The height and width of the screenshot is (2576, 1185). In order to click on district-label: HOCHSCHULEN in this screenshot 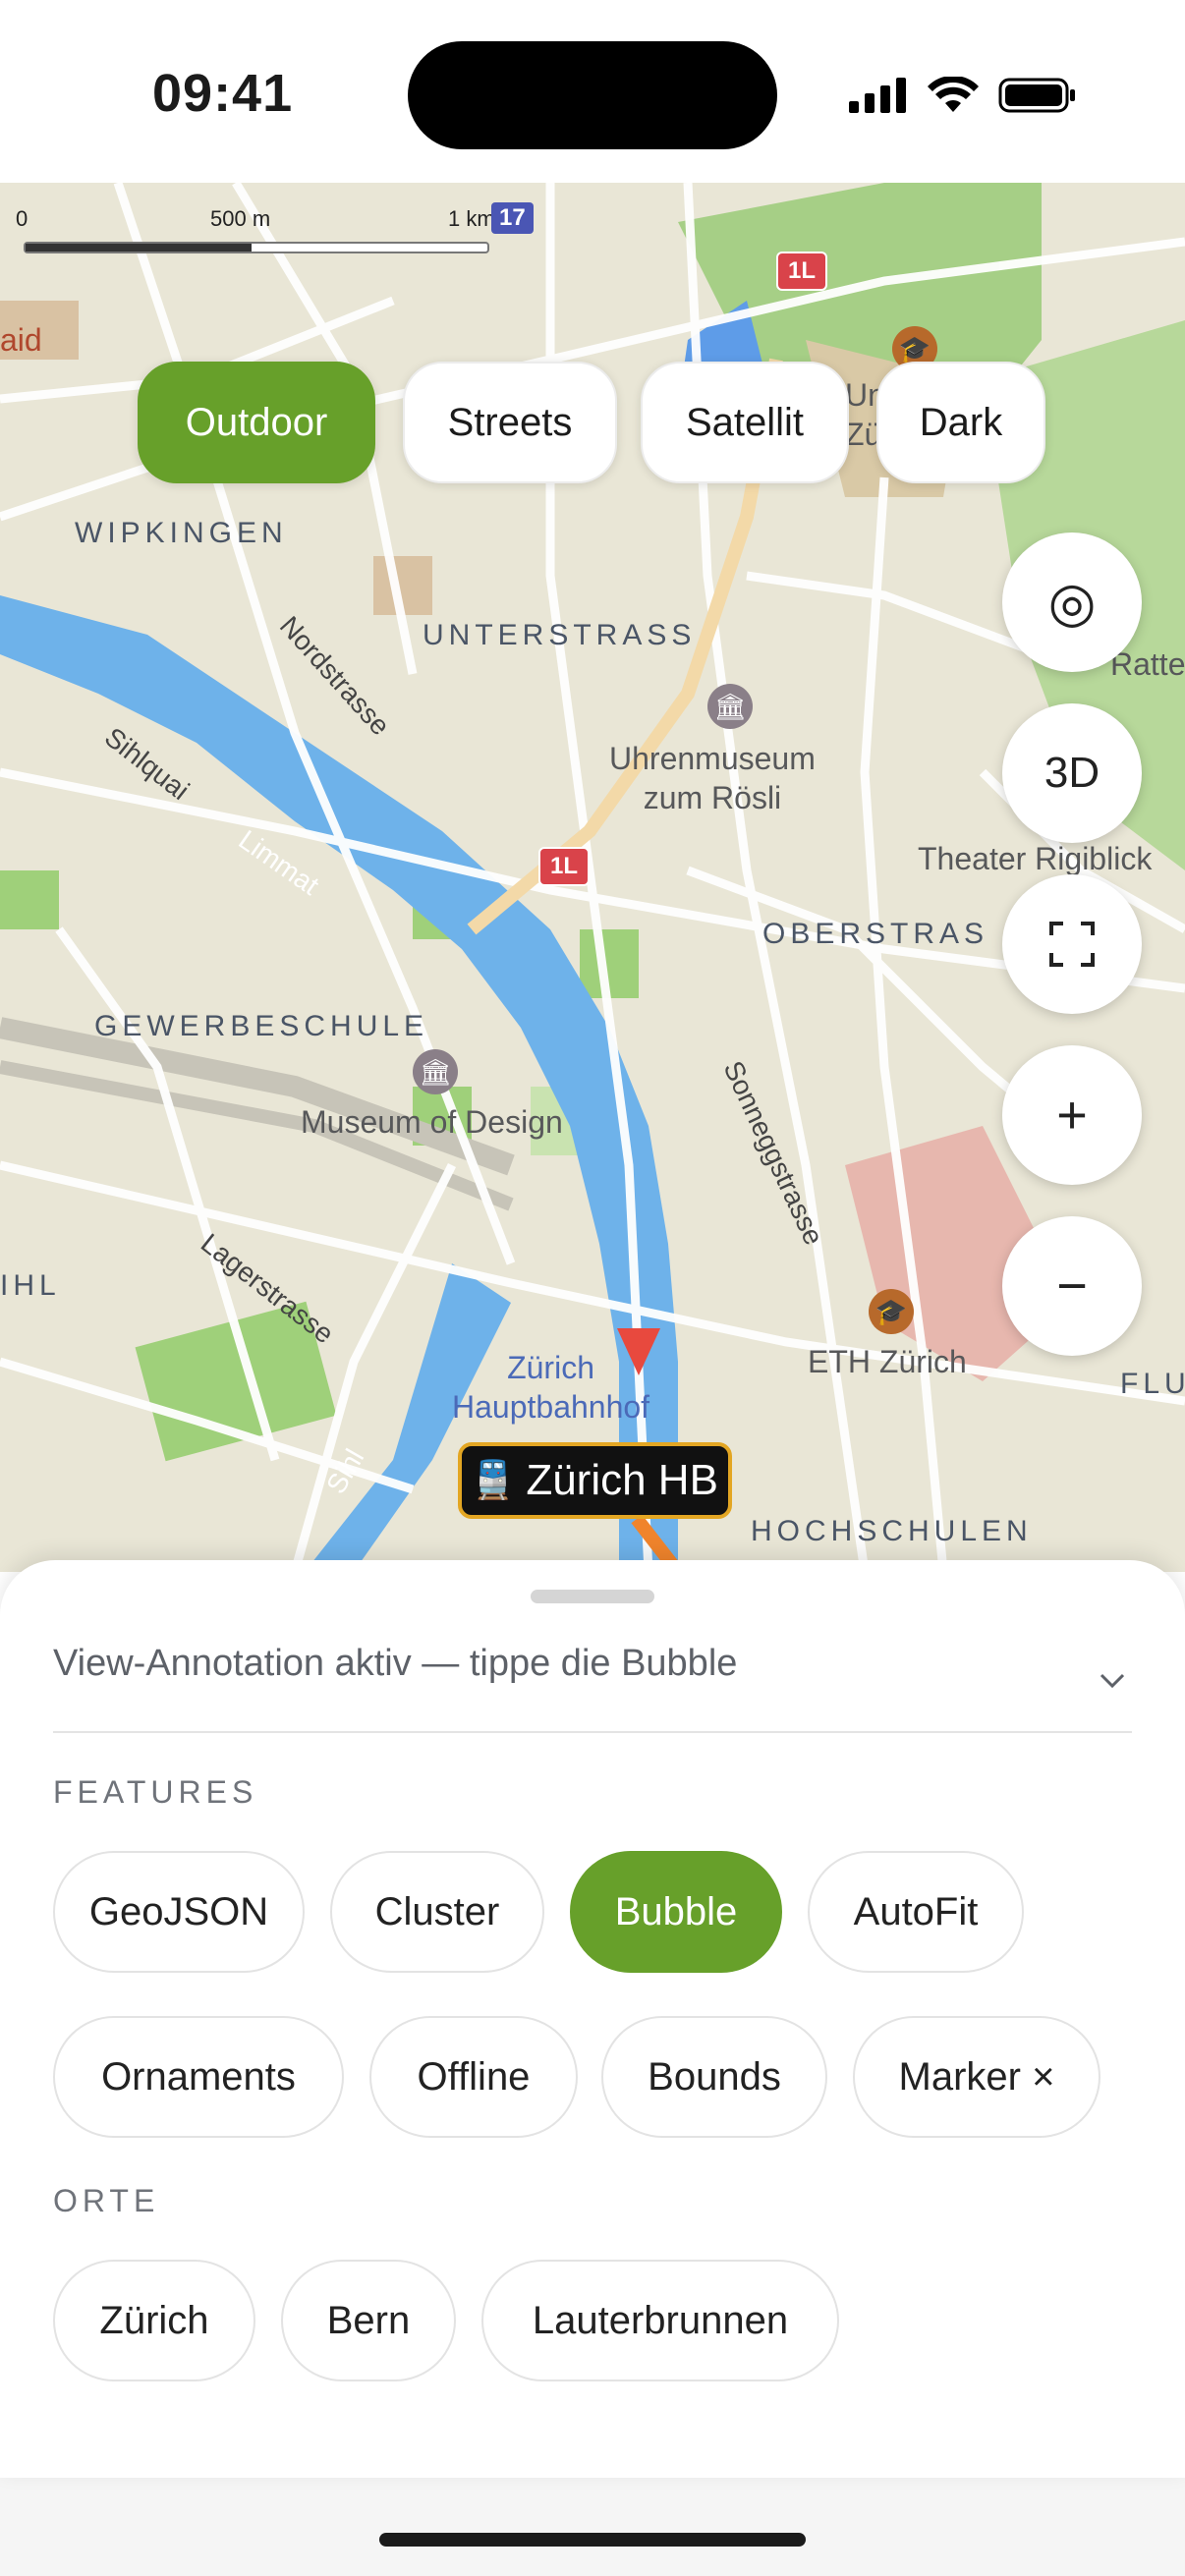, I will do `click(892, 1531)`.